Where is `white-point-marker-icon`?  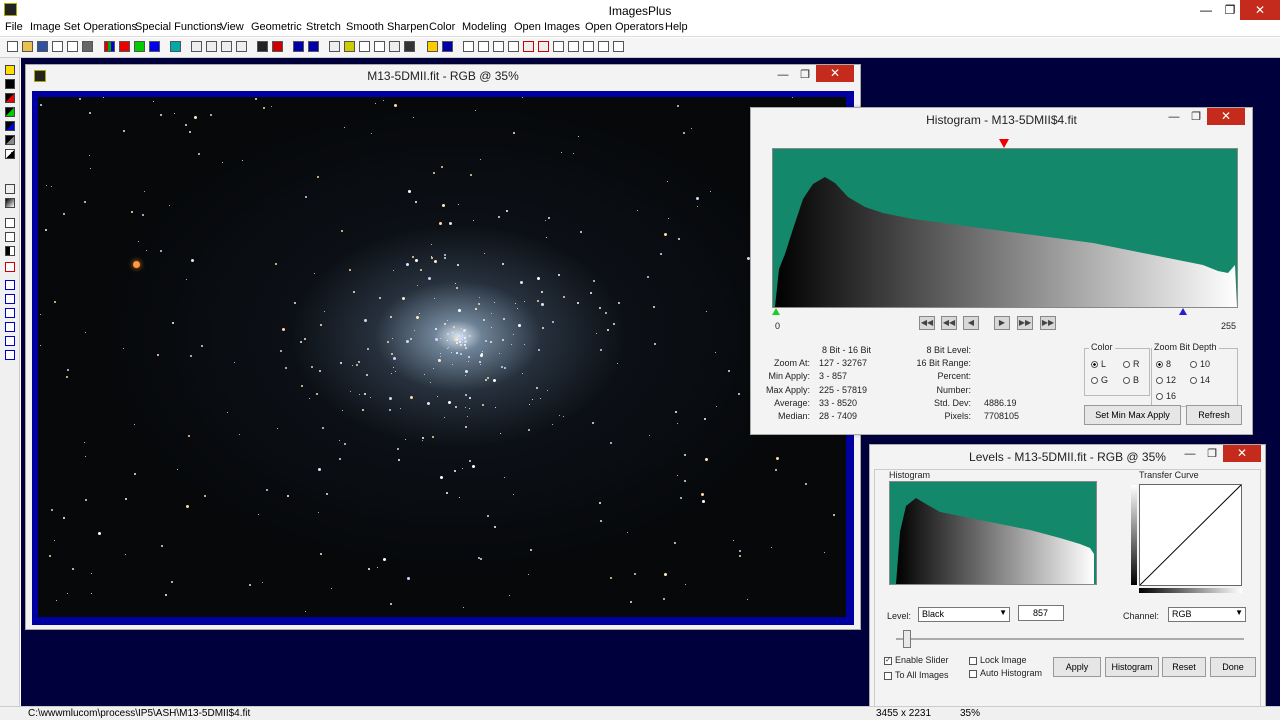
white-point-marker-icon is located at coordinates (1183, 311).